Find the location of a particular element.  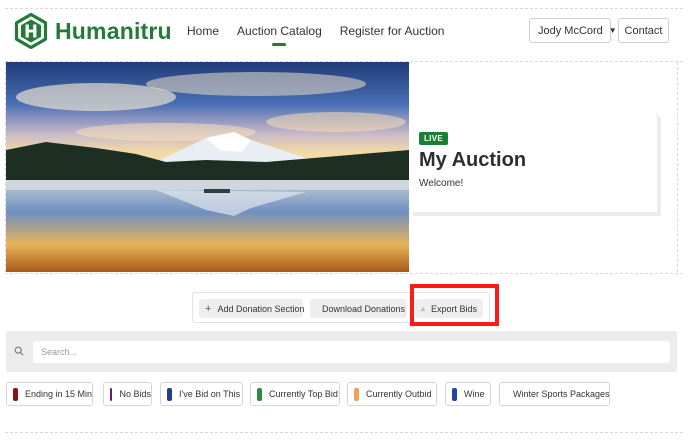

filter-chip-label: I've Bid on This is located at coordinates (210, 394).